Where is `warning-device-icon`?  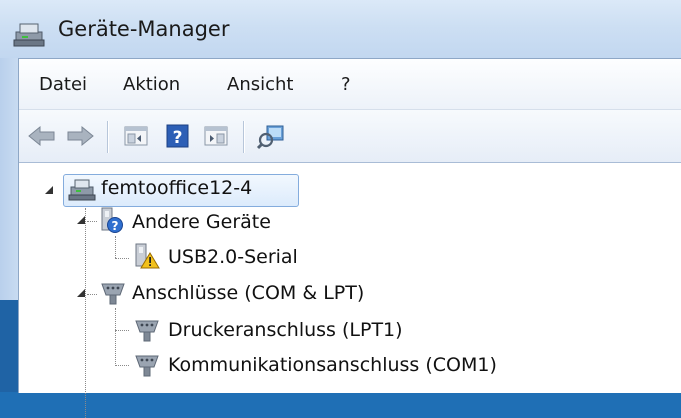
warning-device-icon is located at coordinates (147, 256).